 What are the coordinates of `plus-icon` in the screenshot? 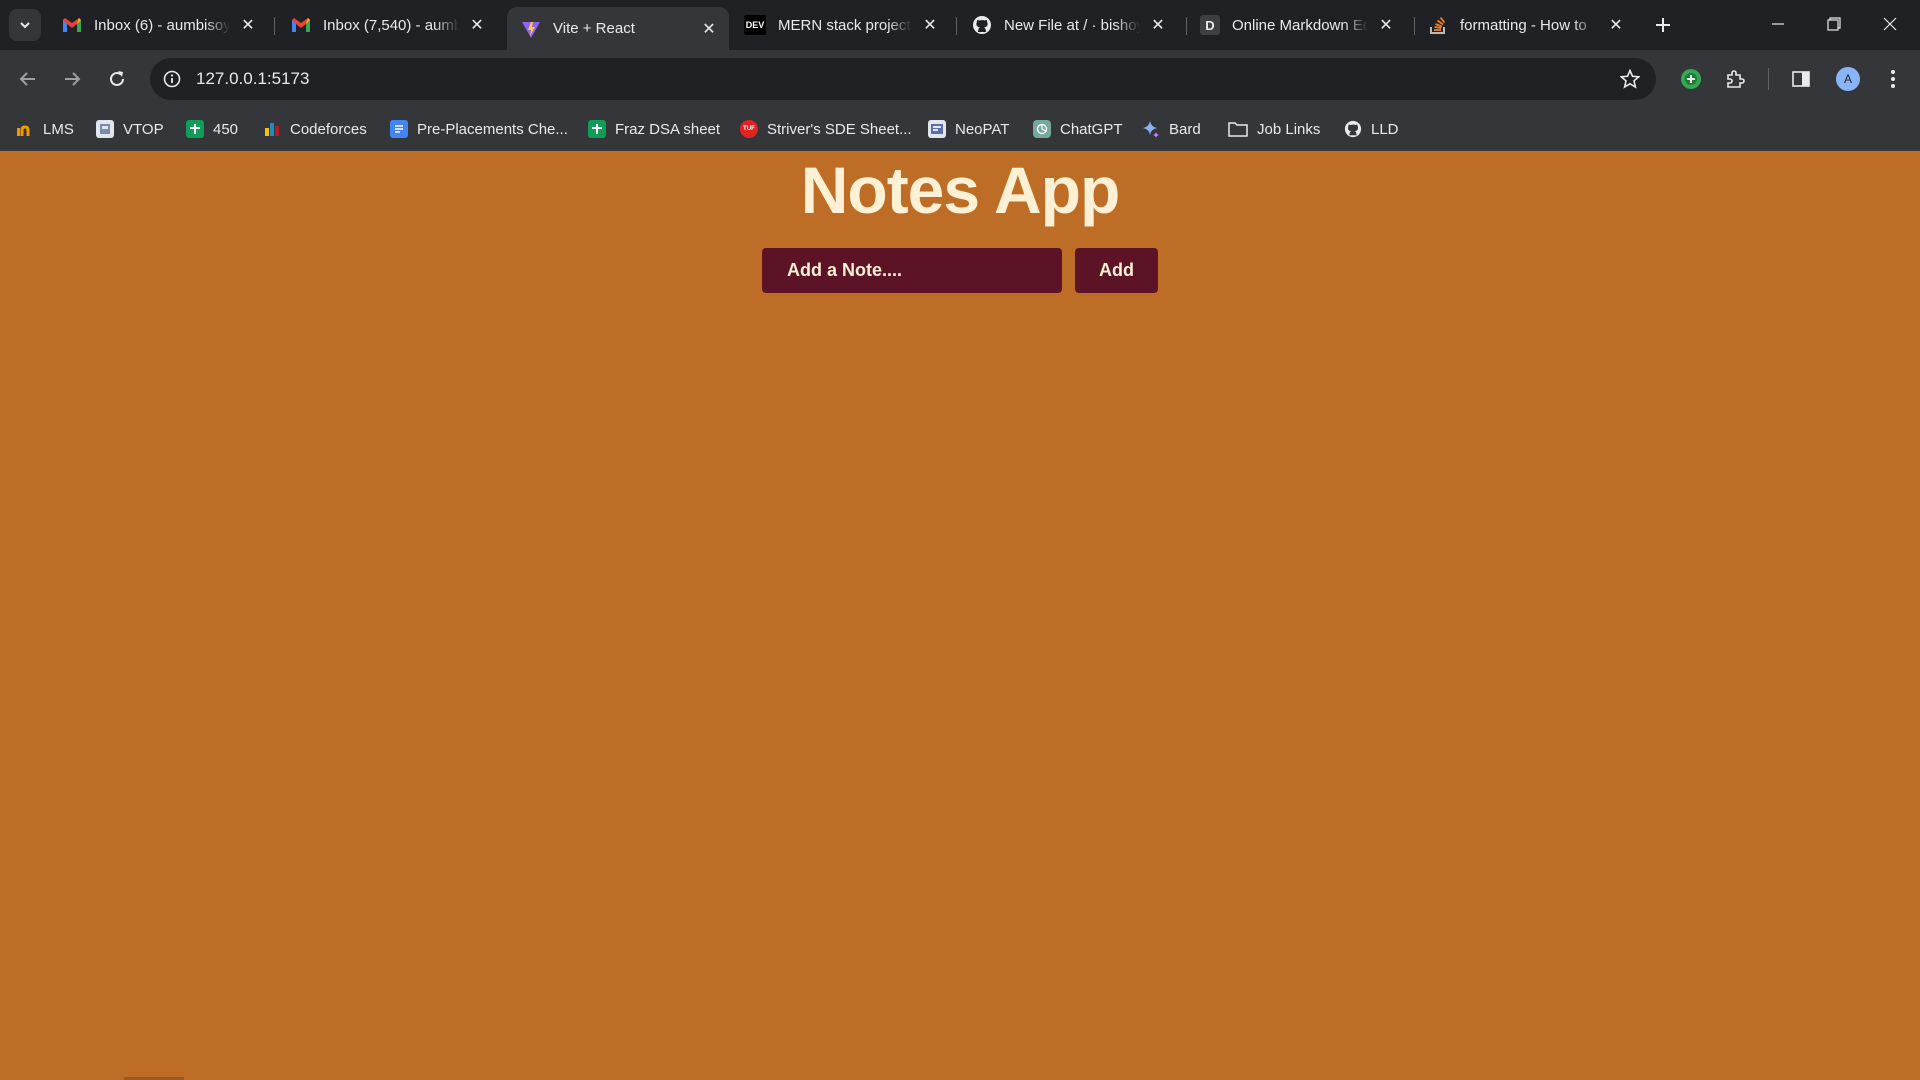 It's located at (1663, 25).